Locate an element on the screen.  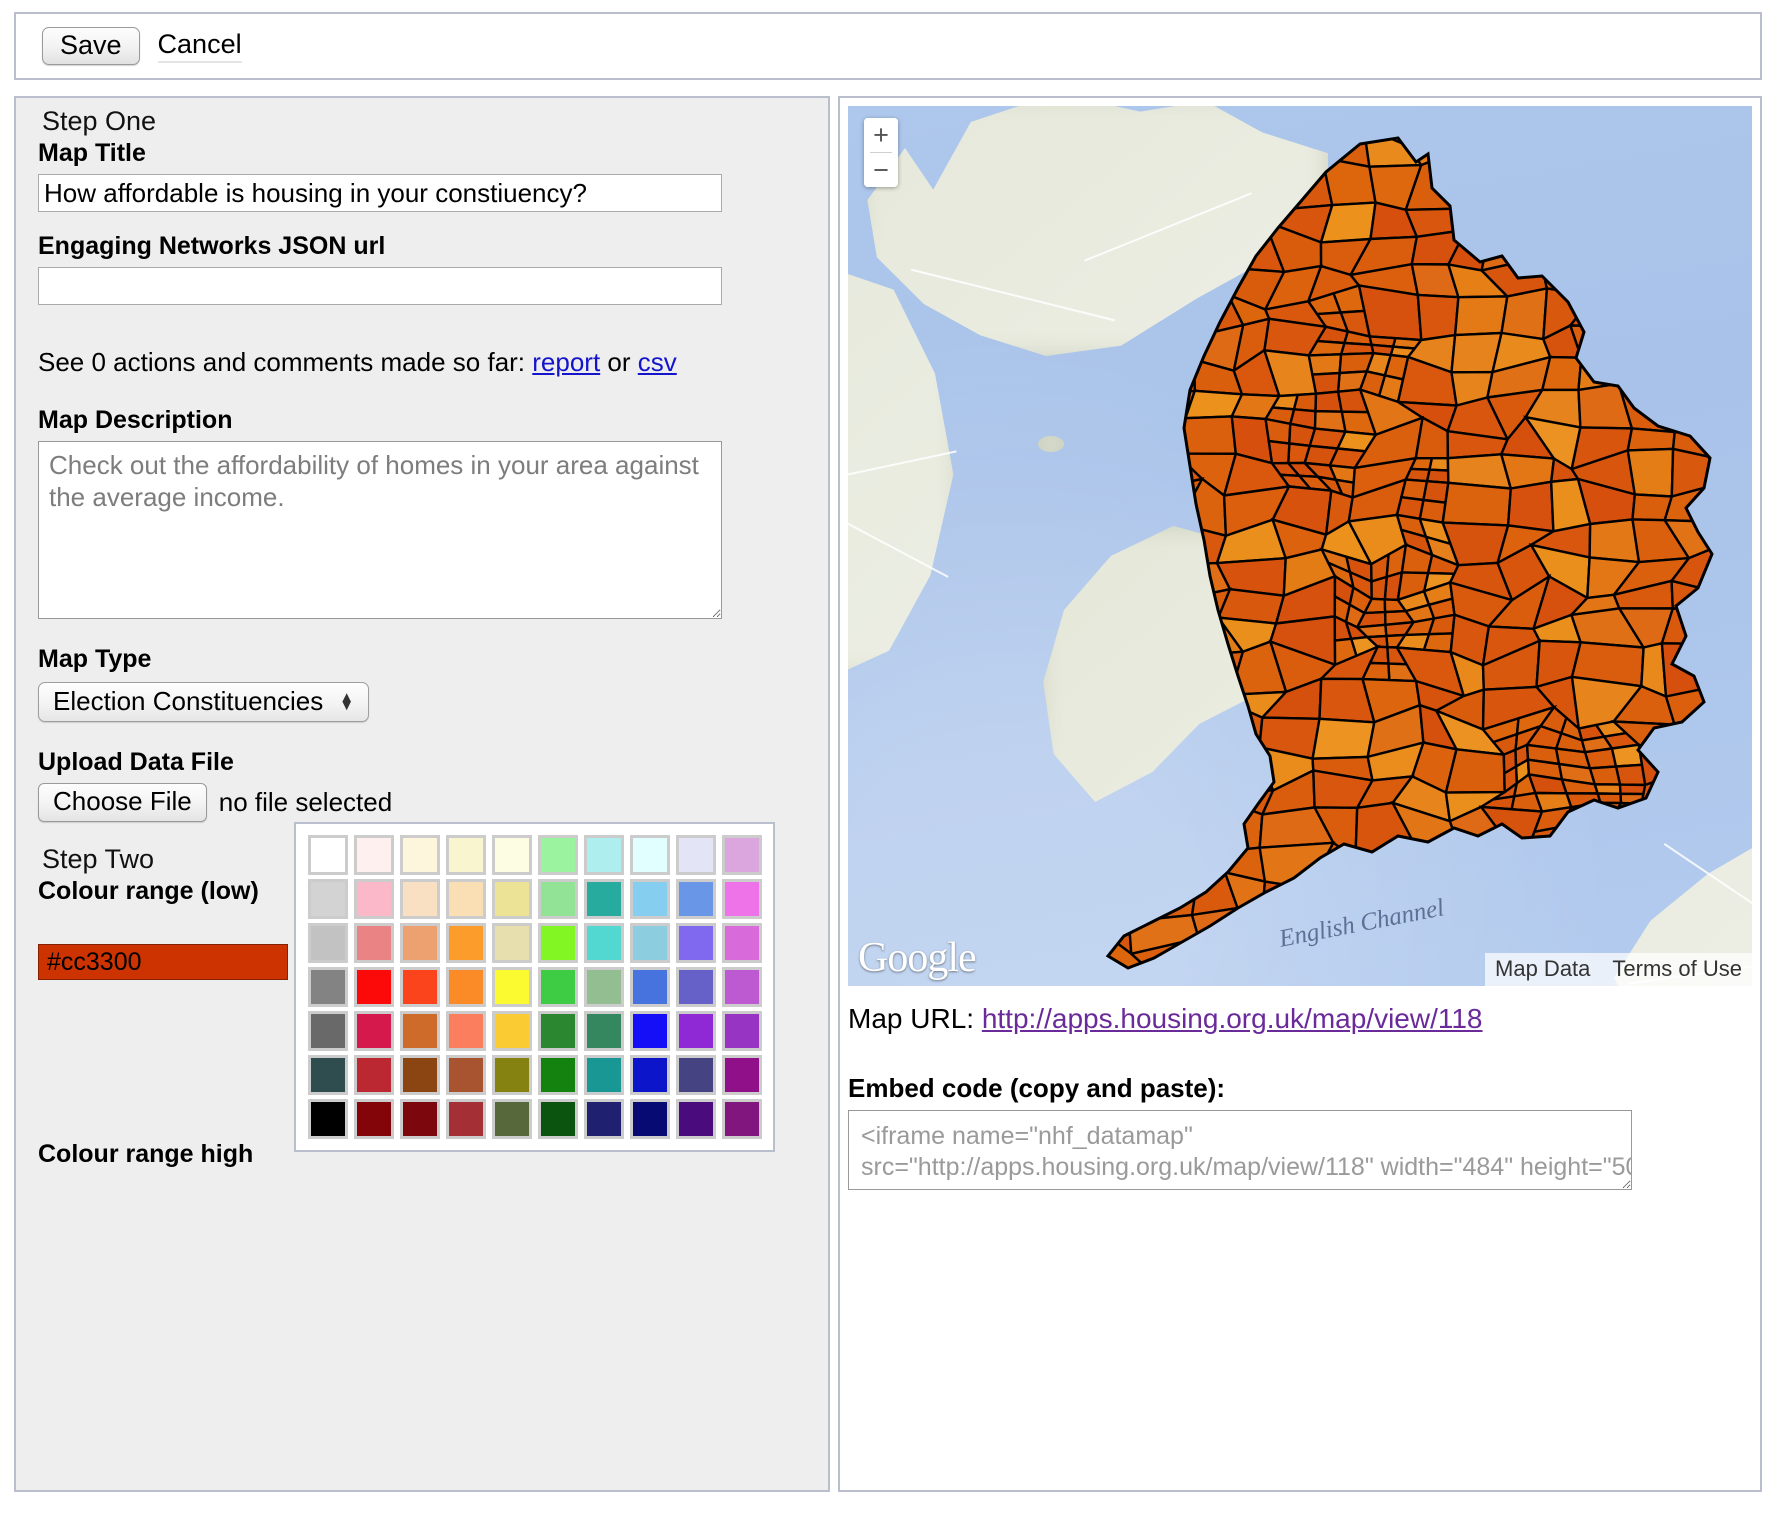
colour-low-palette is located at coordinates (534, 987).